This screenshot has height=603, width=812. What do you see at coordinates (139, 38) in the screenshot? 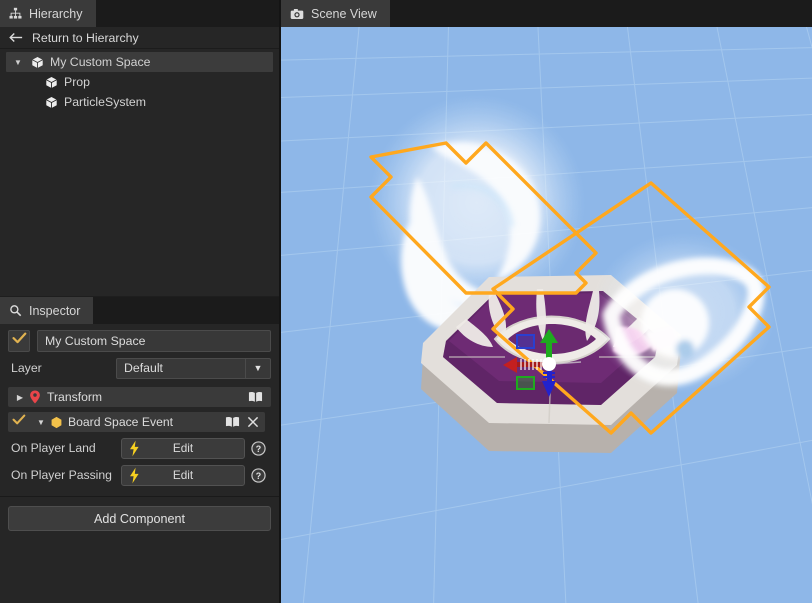
I see `return-to-hierarchy-button: Return to Hierarchy` at bounding box center [139, 38].